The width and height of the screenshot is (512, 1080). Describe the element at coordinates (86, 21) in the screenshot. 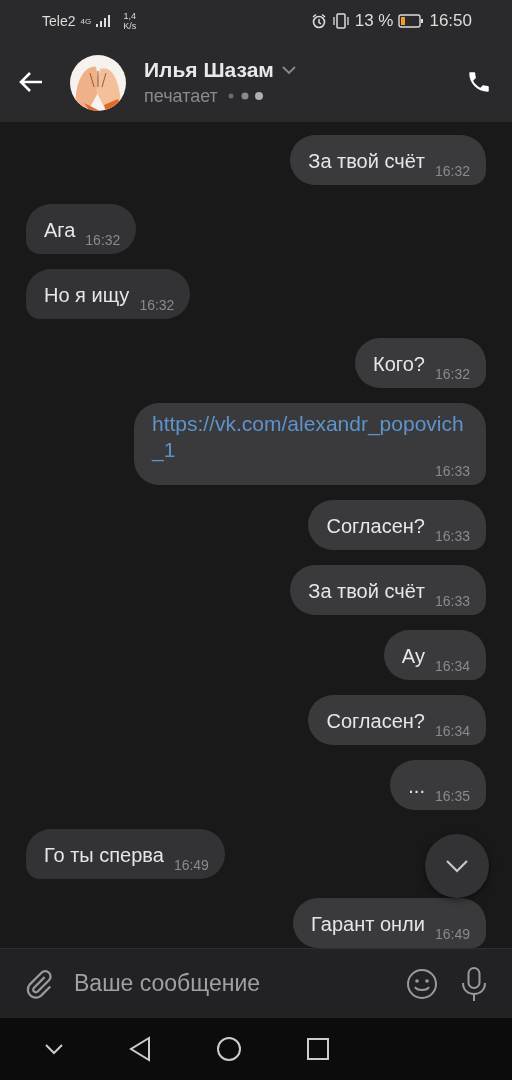

I see `network-type: 4G` at that location.